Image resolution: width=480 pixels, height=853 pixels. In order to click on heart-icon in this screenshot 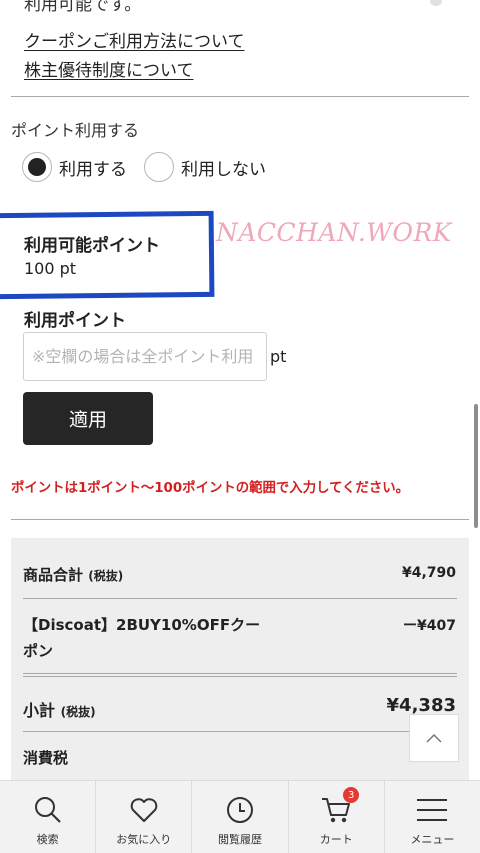, I will do `click(144, 810)`.